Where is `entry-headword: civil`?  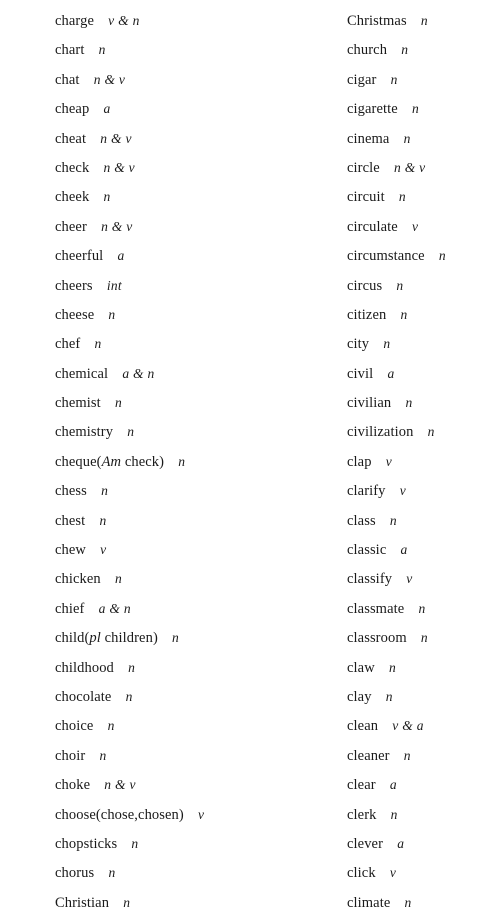 entry-headword: civil is located at coordinates (360, 373).